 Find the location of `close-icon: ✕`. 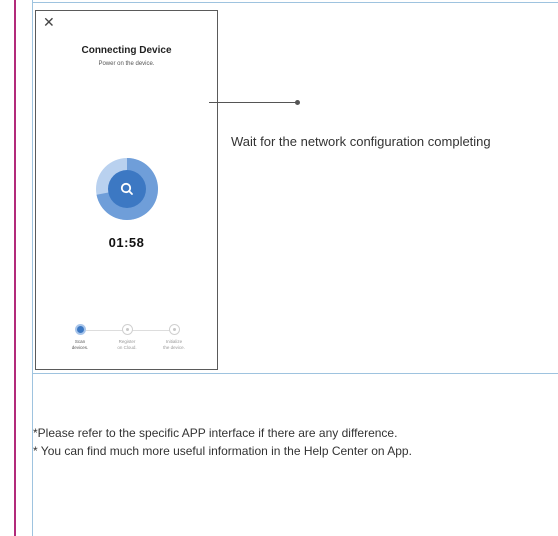

close-icon: ✕ is located at coordinates (49, 22).